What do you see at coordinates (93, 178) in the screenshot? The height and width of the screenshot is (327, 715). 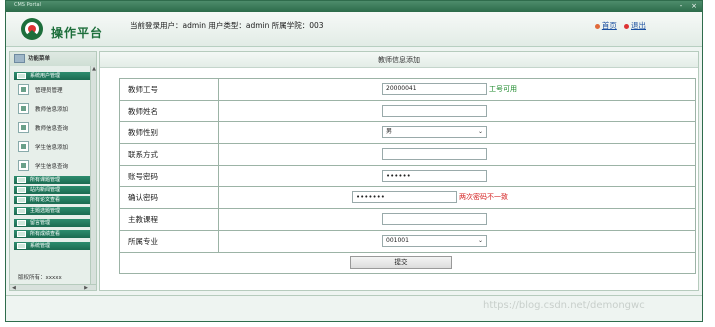 I see `sidebar-scrollbar: ▲ ▼` at bounding box center [93, 178].